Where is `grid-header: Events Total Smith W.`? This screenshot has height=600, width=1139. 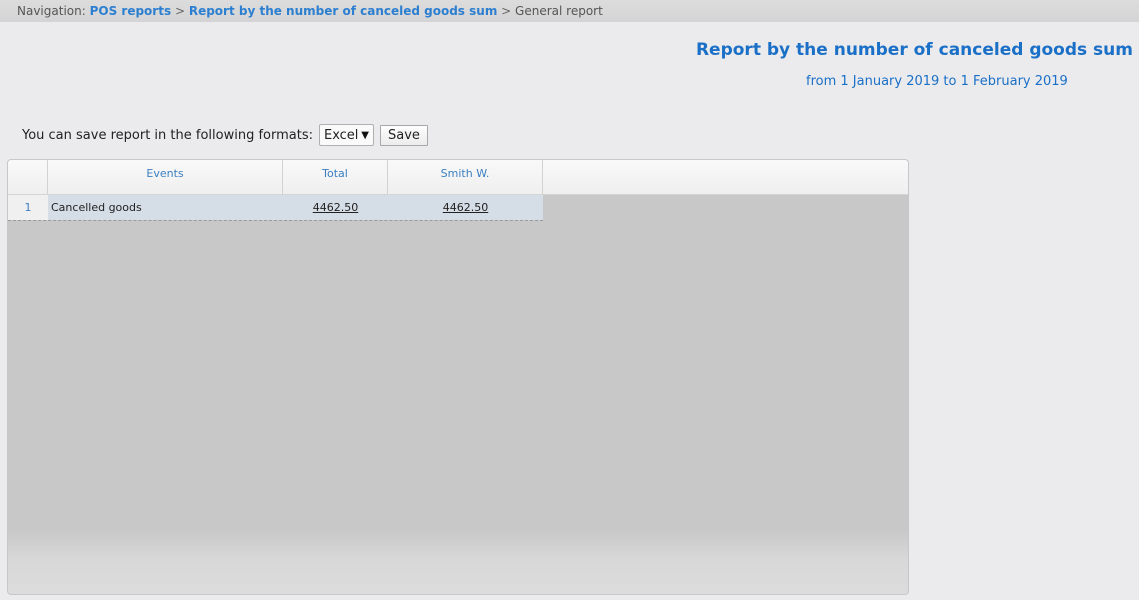
grid-header: Events Total Smith W. is located at coordinates (458, 177).